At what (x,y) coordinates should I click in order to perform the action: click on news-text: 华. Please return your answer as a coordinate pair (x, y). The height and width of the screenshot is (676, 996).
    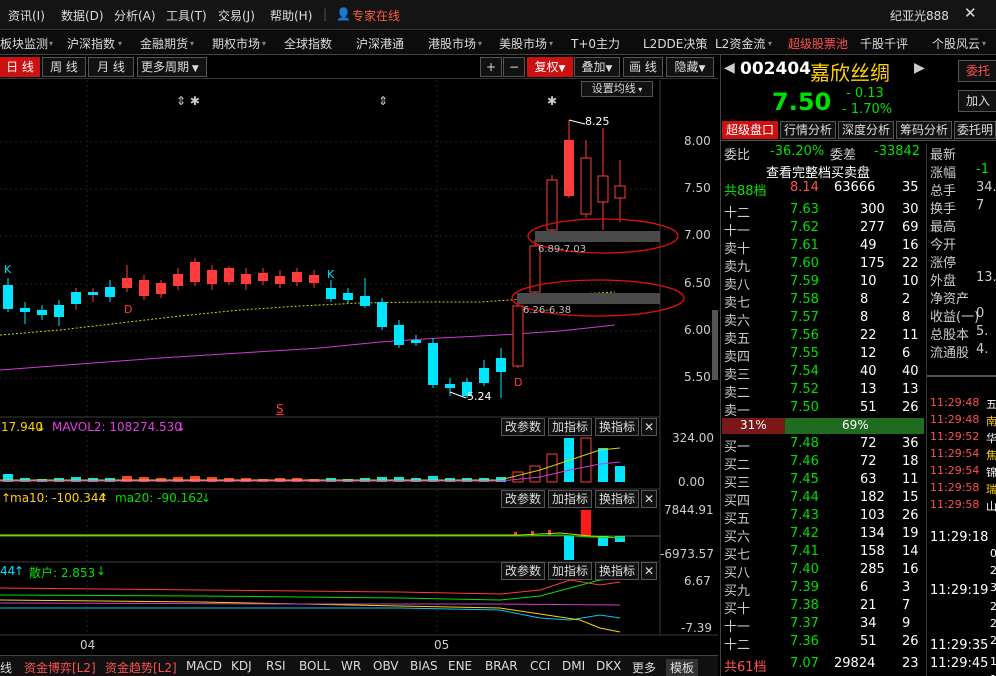
    Looking at the image, I should click on (991, 439).